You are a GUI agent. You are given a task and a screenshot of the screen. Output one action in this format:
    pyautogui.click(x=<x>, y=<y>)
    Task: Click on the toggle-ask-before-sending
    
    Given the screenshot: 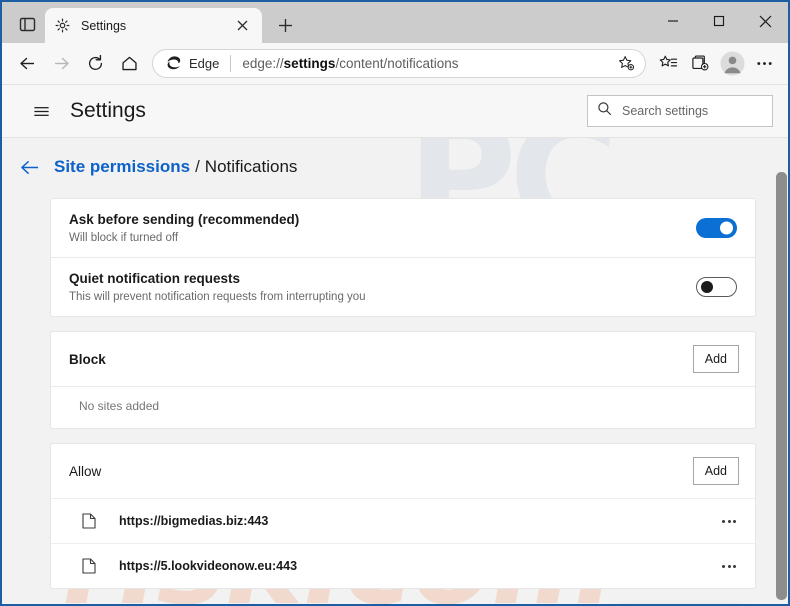 What is the action you would take?
    pyautogui.click(x=716, y=228)
    